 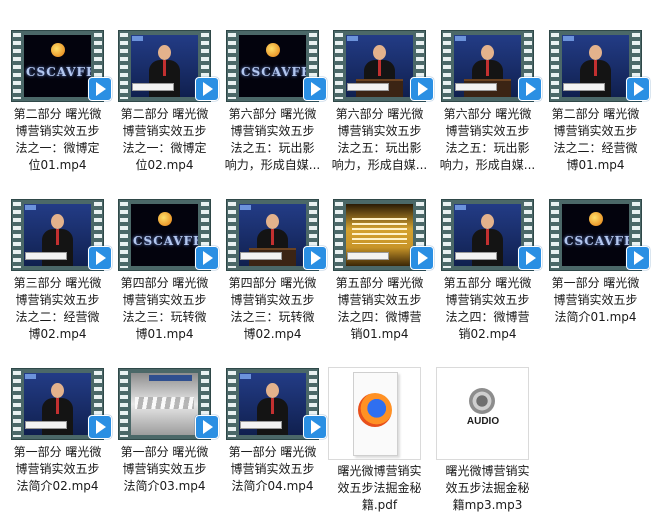 I want to click on file-name-line: 法之一：微博定, so click(x=164, y=148).